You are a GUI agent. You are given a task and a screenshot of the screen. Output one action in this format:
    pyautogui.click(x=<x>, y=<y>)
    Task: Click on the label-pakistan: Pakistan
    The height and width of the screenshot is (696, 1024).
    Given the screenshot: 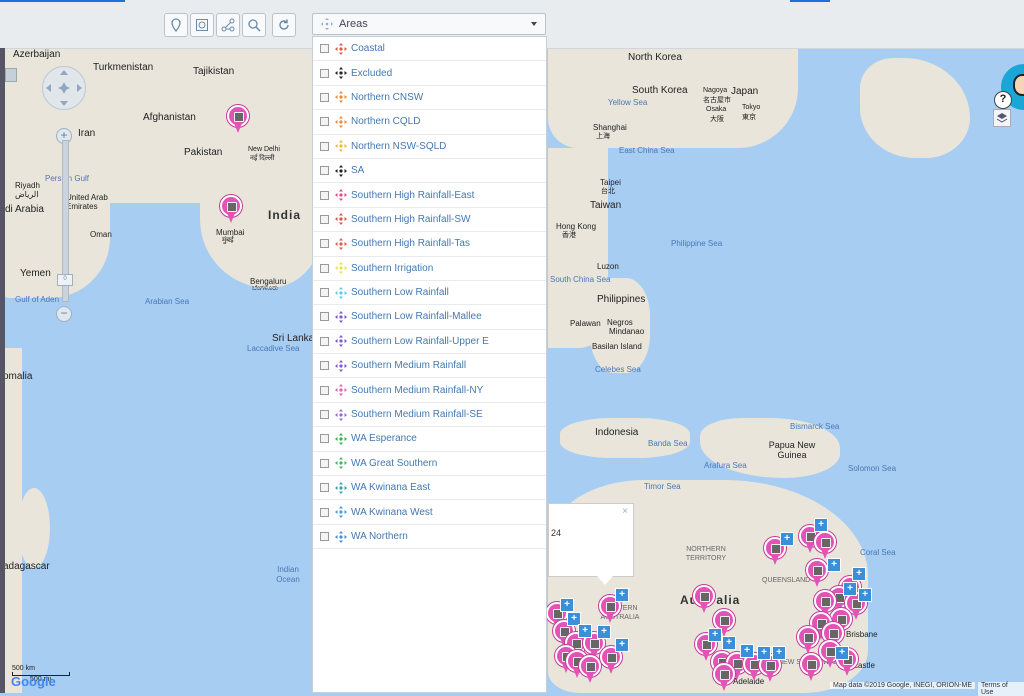 What is the action you would take?
    pyautogui.click(x=203, y=152)
    